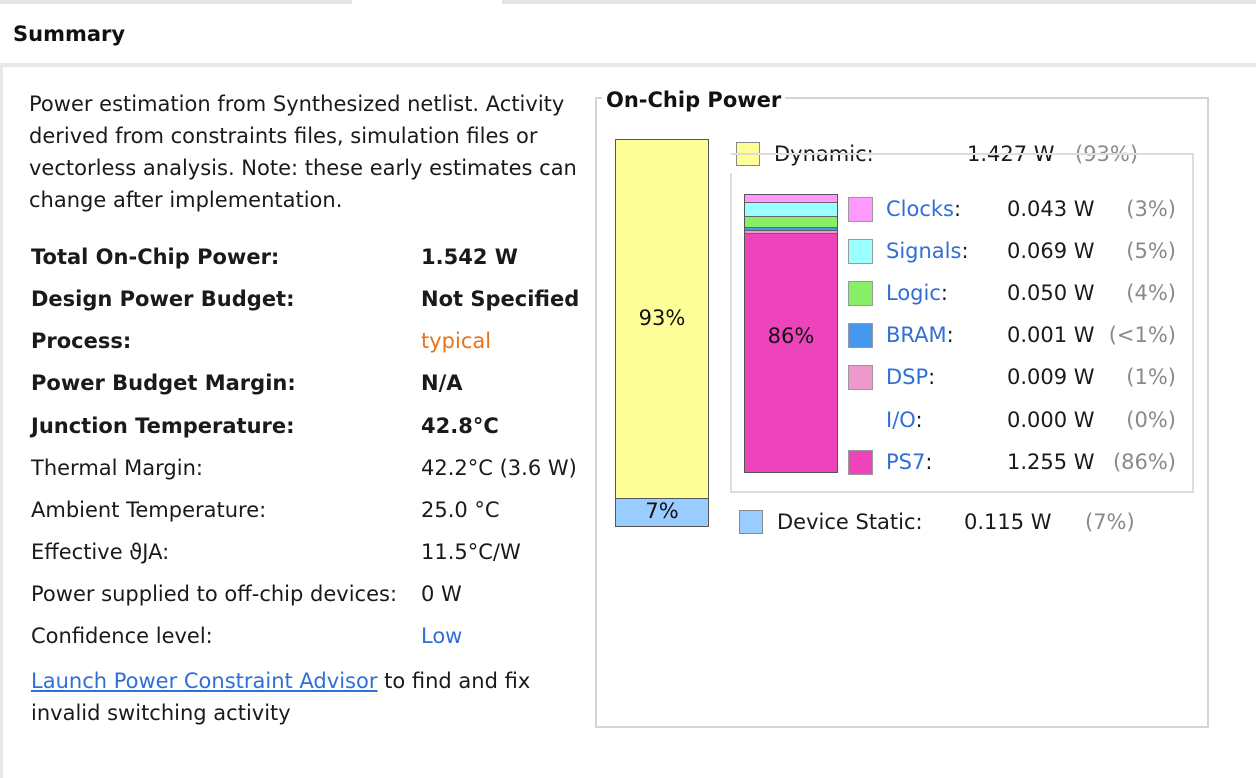 This screenshot has width=1256, height=778. I want to click on row-label: Confidence level:, so click(122, 636).